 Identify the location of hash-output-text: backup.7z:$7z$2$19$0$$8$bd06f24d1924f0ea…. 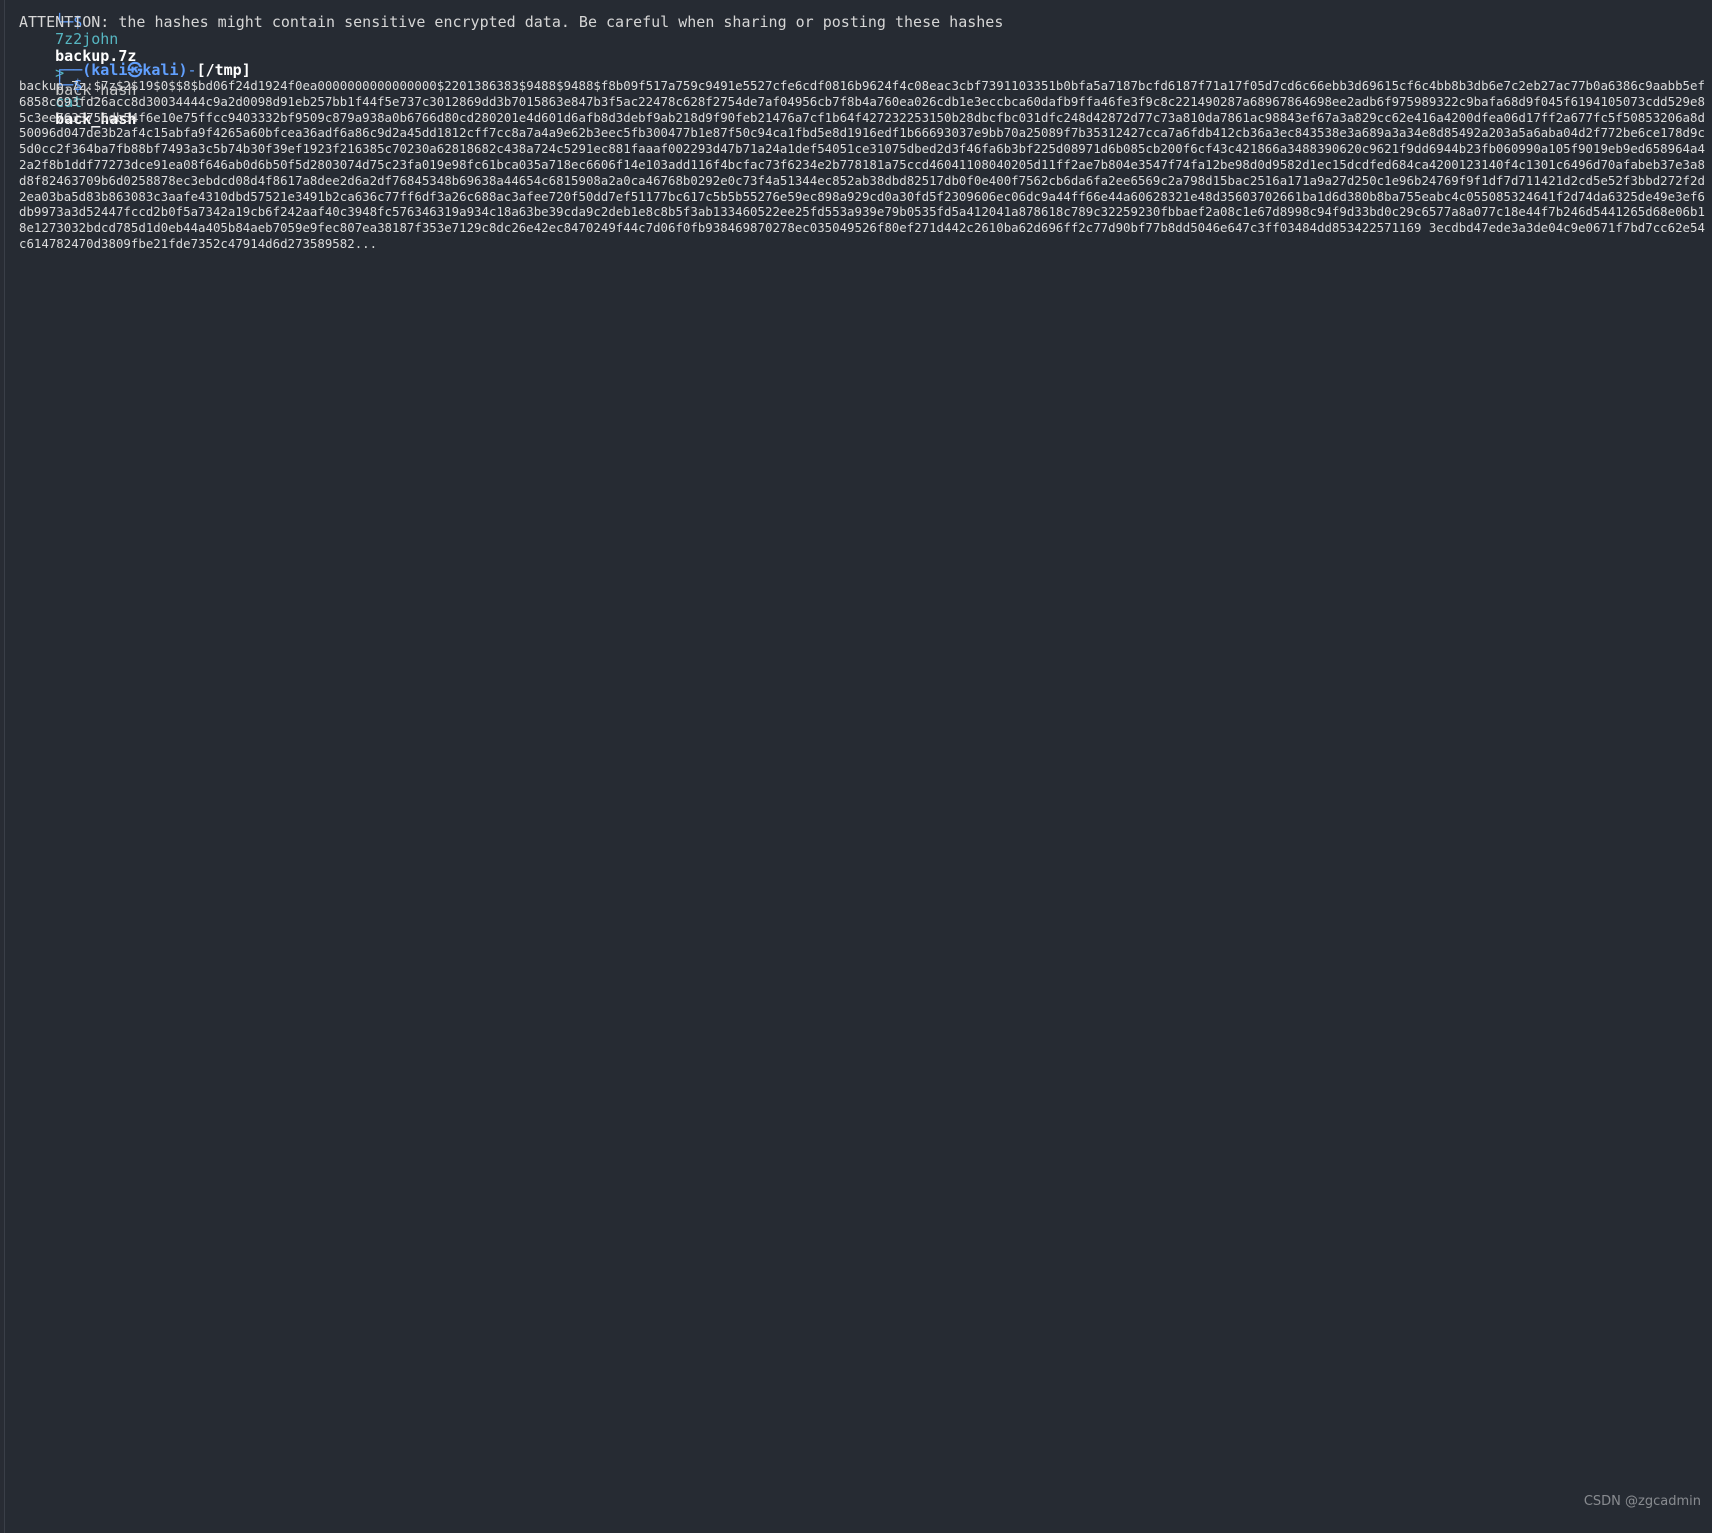
(862, 164).